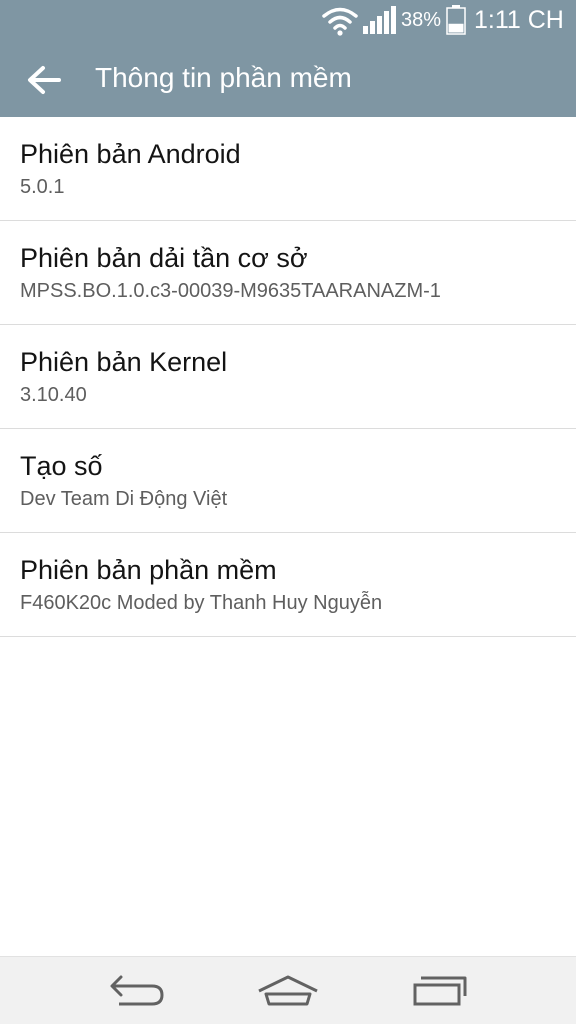  What do you see at coordinates (61, 466) in the screenshot?
I see `item-title: Tạo số` at bounding box center [61, 466].